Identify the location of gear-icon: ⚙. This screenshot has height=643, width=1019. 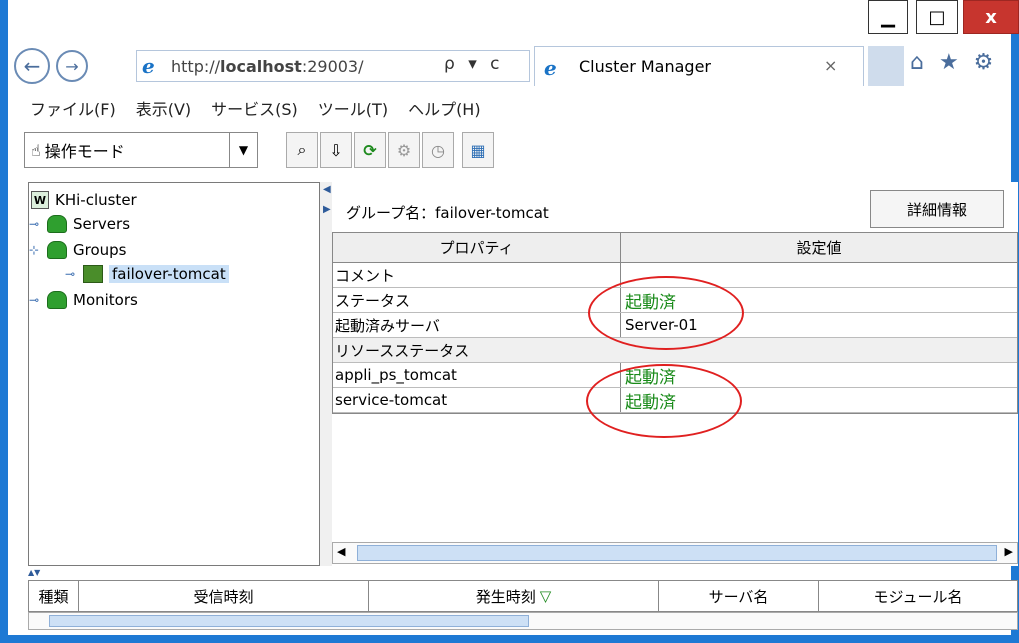
(404, 150).